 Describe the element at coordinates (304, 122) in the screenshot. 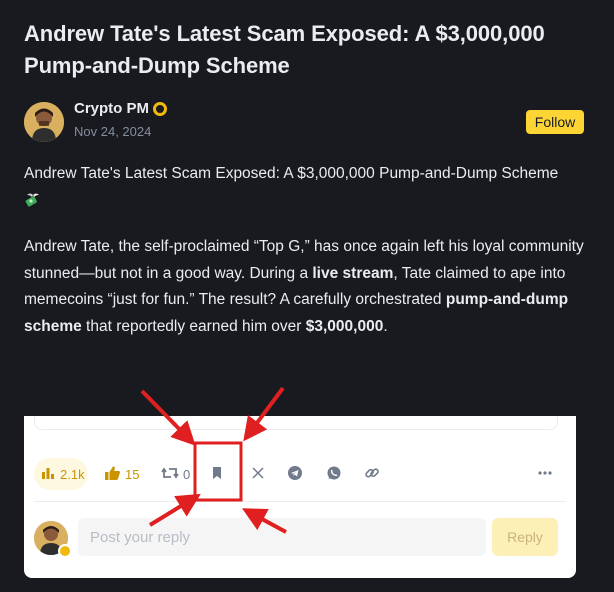

I see `author-row: Crypto PM Nov 24, 2024 Follow` at that location.